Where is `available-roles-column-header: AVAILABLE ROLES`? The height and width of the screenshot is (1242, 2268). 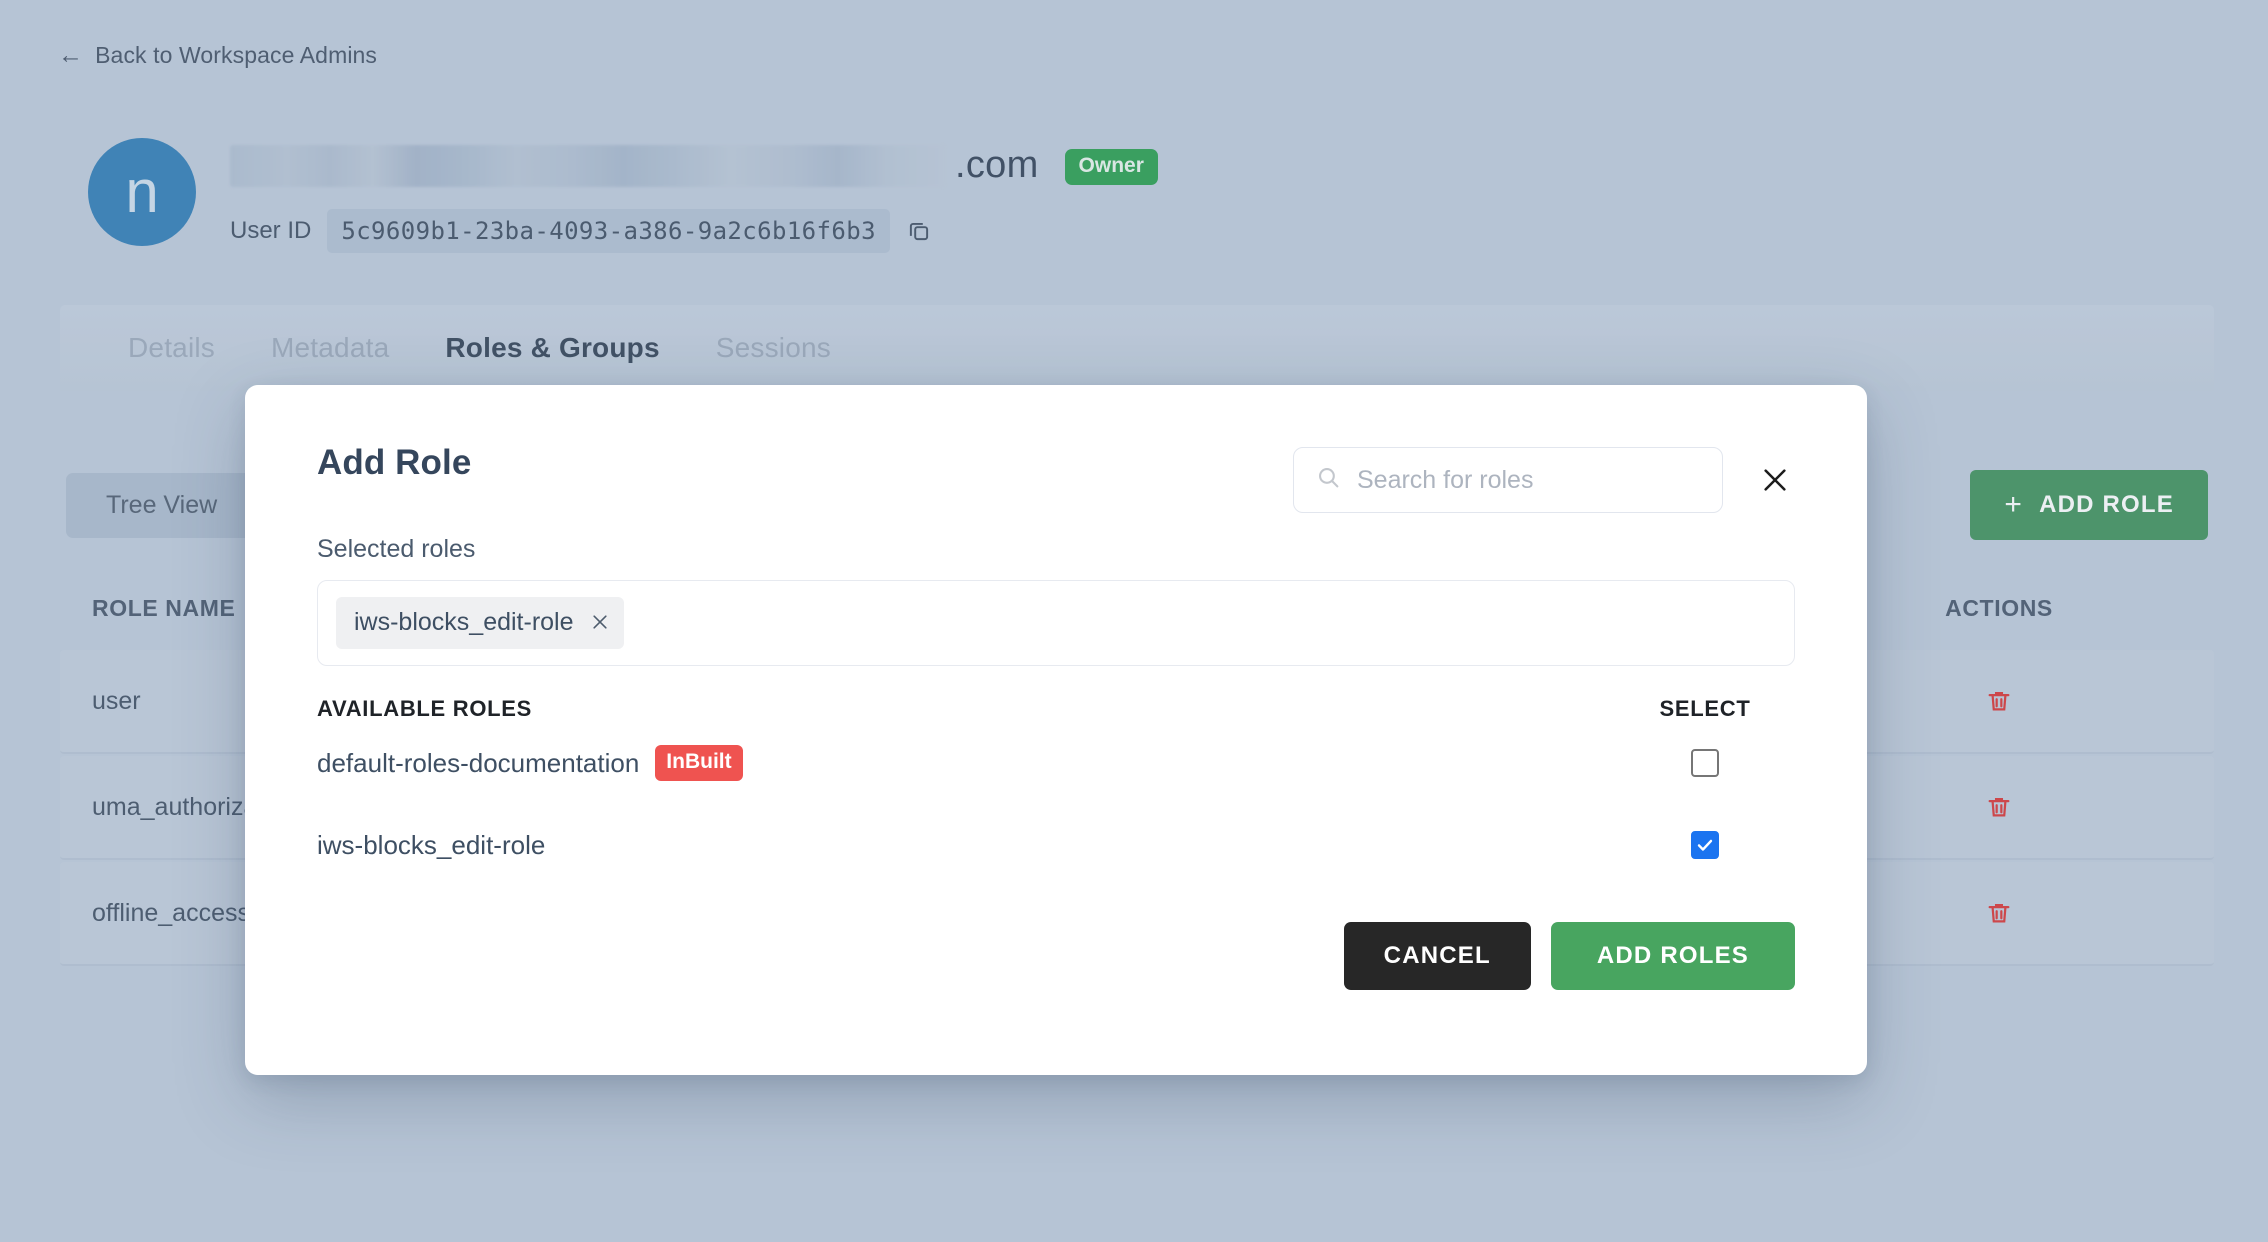
available-roles-column-header: AVAILABLE ROLES is located at coordinates (425, 708).